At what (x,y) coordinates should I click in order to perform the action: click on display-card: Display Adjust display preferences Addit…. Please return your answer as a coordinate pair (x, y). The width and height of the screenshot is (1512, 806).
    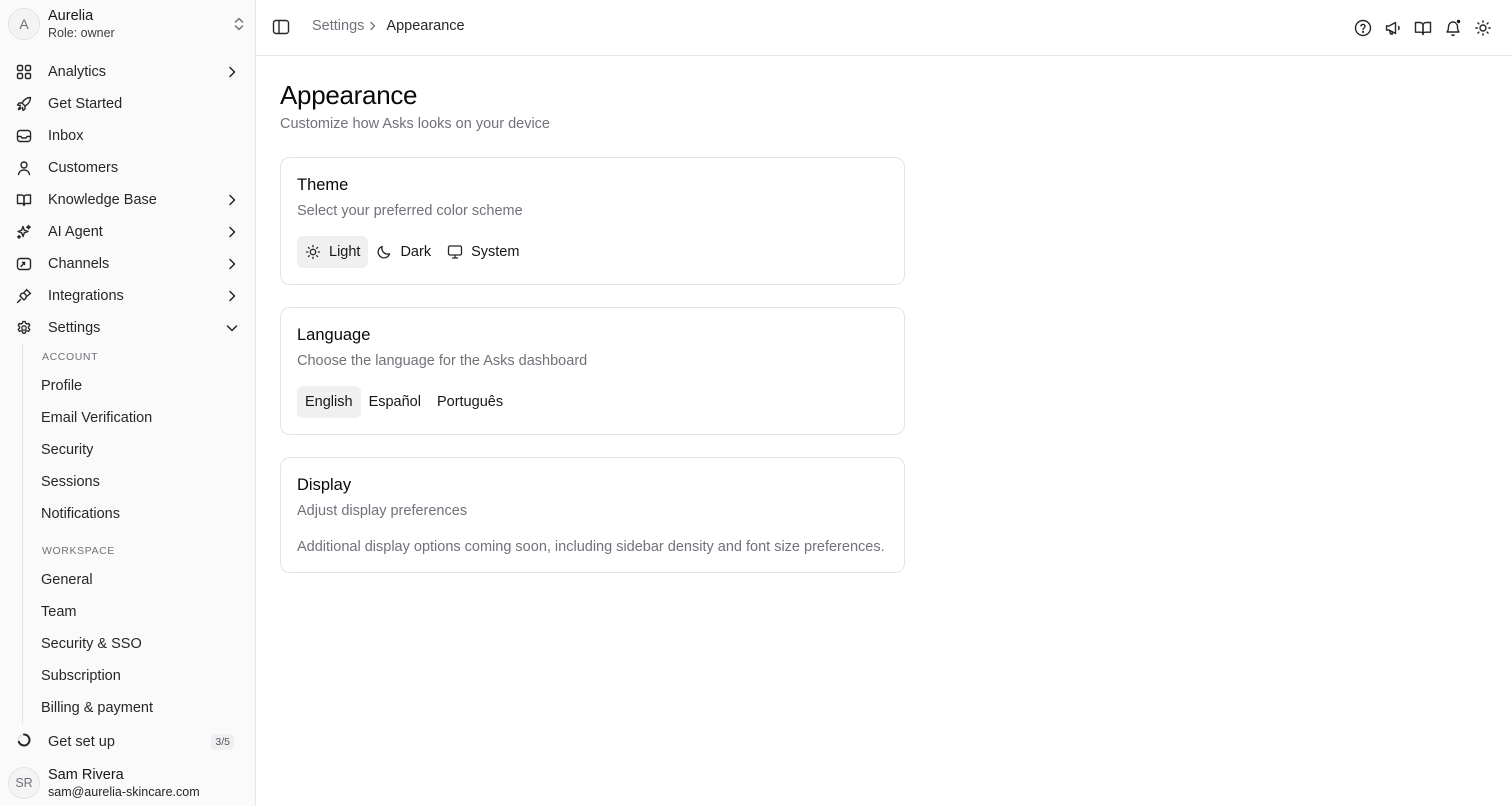
    Looking at the image, I should click on (592, 515).